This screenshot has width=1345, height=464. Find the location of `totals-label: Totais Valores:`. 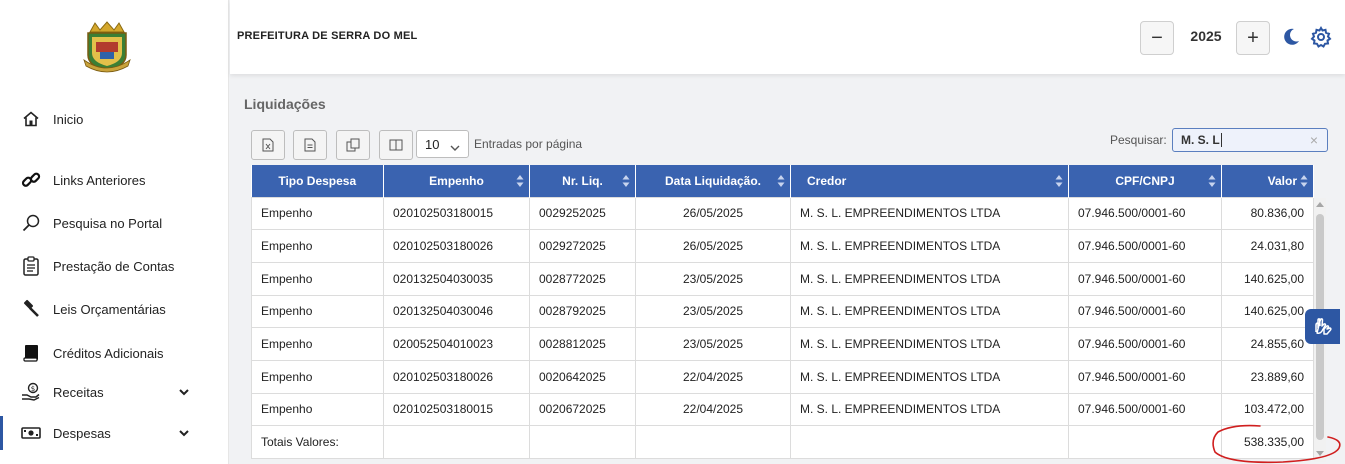

totals-label: Totais Valores: is located at coordinates (317, 442).